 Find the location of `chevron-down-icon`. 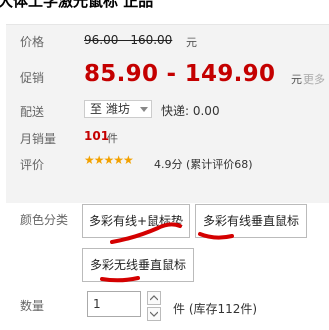

chevron-down-icon is located at coordinates (154, 314).